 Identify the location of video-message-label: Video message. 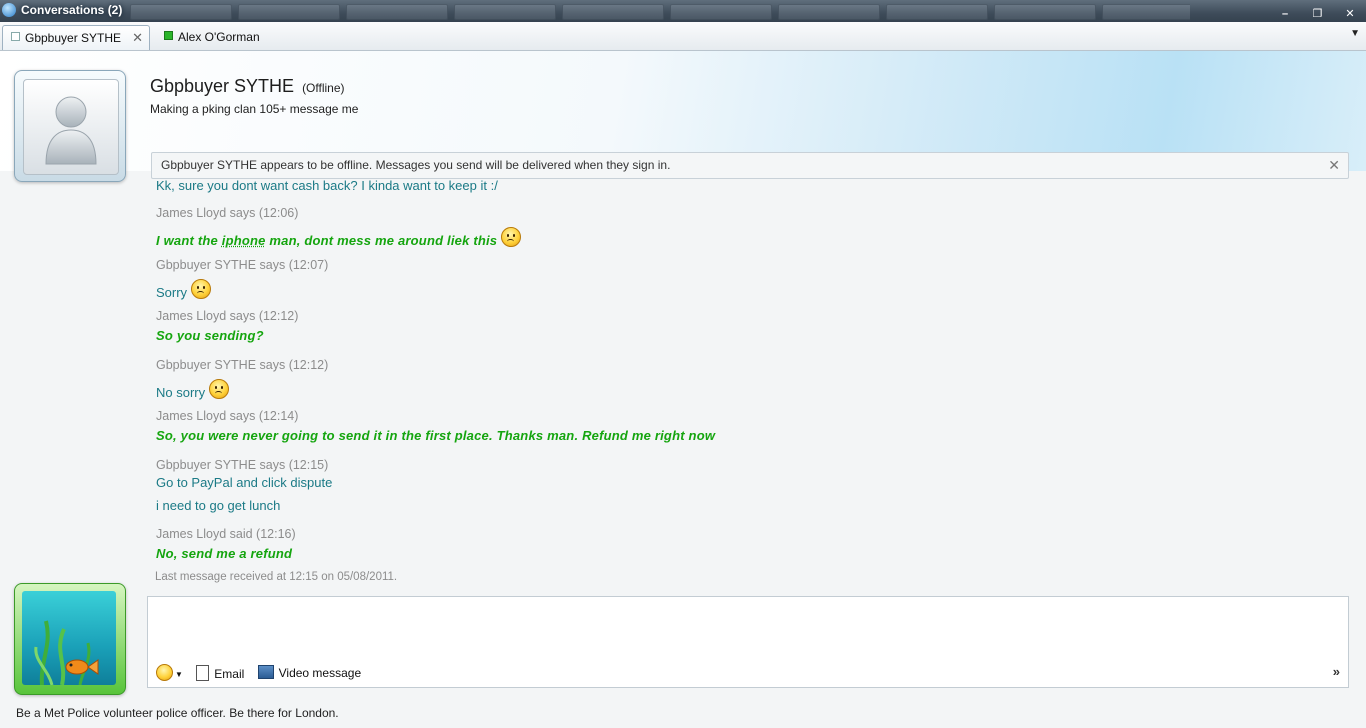
(320, 673).